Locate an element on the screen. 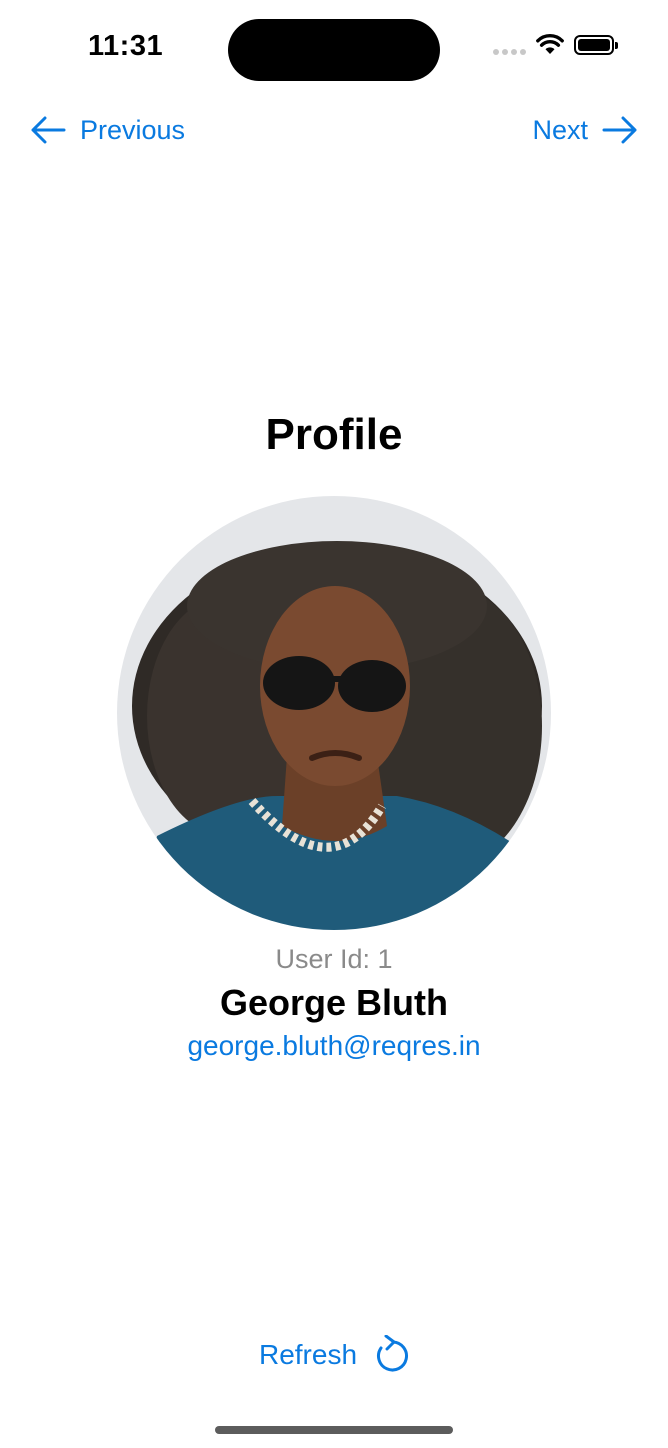  next-button: Next is located at coordinates (585, 130).